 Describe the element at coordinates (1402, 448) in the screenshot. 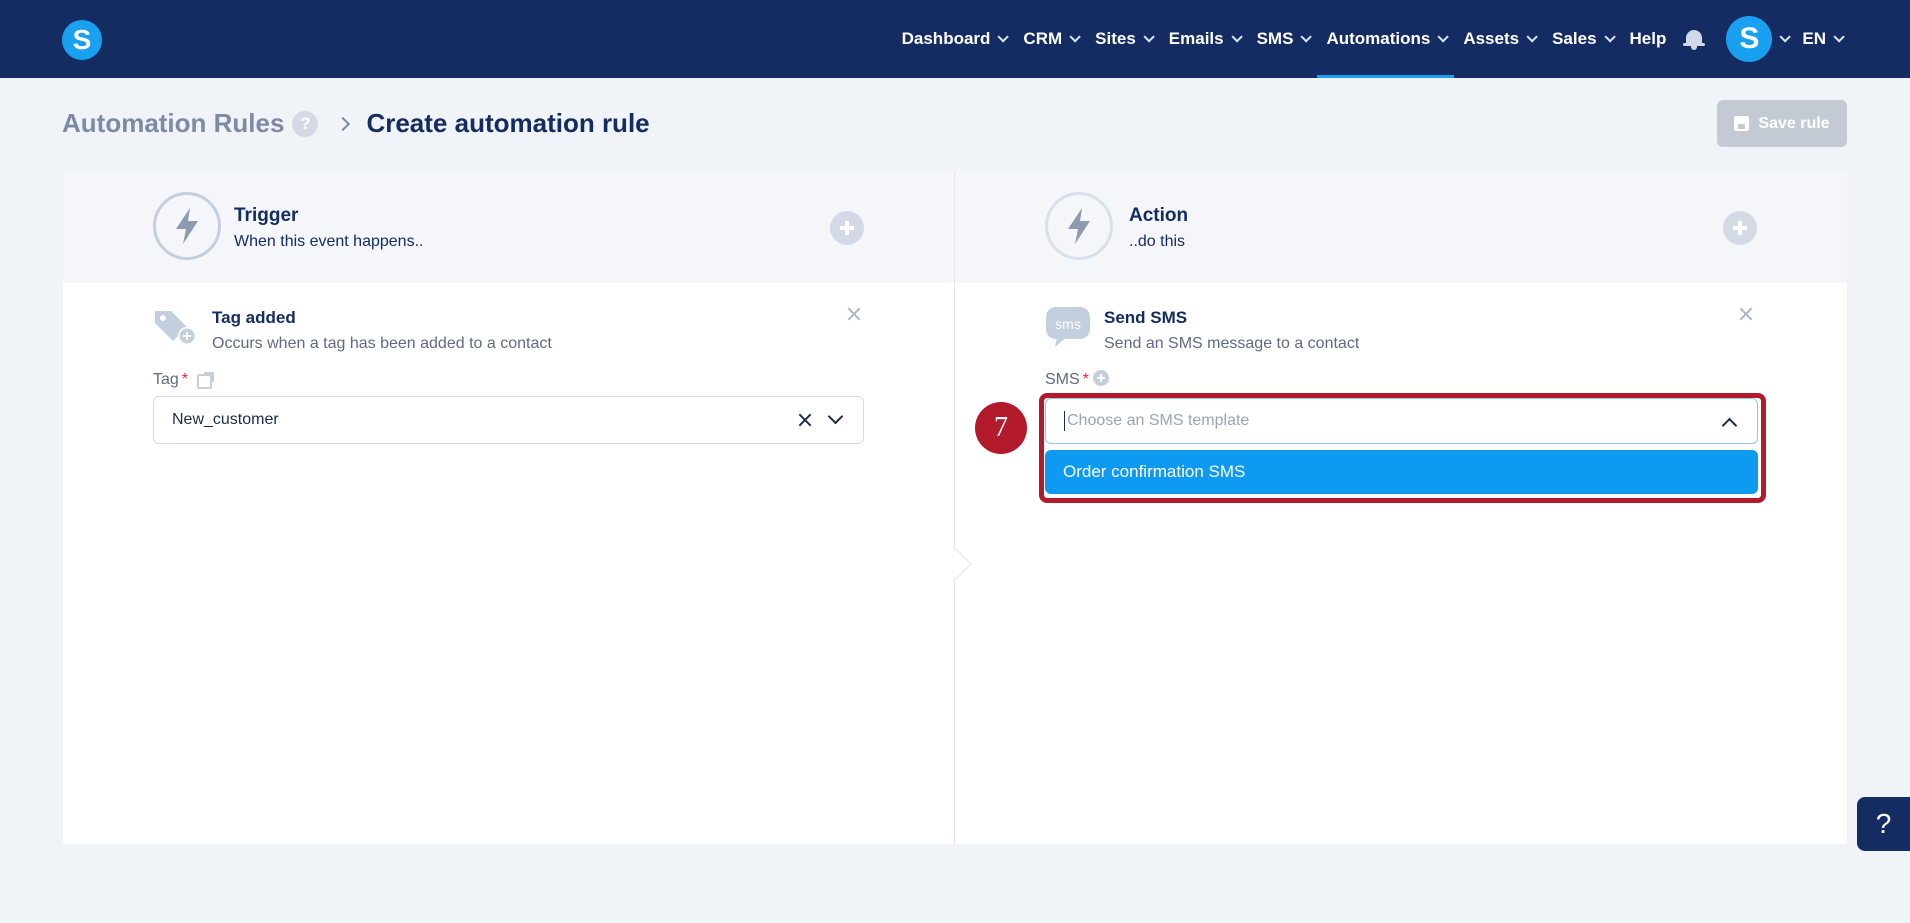

I see `highlight-box` at that location.